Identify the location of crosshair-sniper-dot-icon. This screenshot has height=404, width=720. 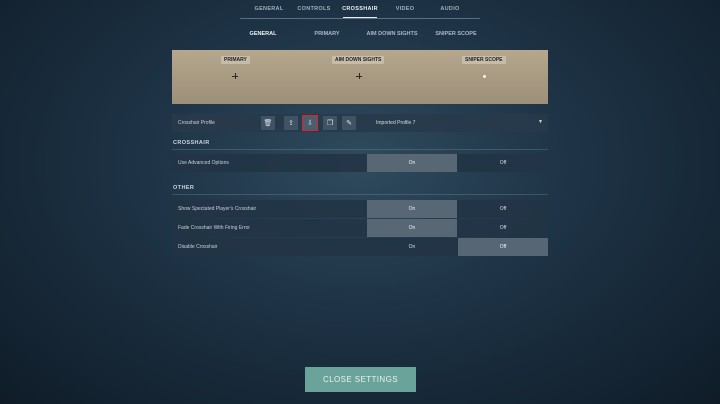
(484, 76).